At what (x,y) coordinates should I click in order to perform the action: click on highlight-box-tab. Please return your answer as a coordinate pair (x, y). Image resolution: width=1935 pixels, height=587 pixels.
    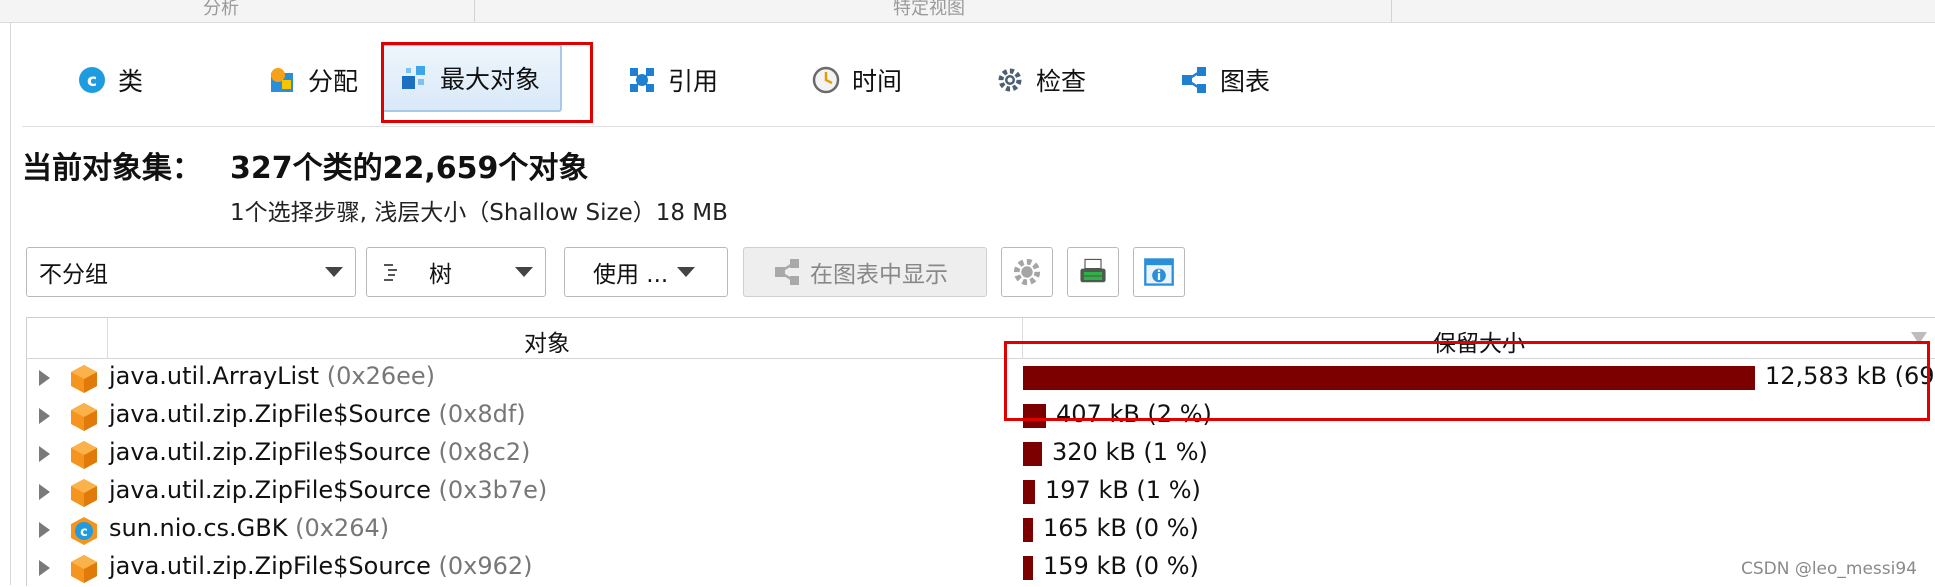
    Looking at the image, I should click on (487, 82).